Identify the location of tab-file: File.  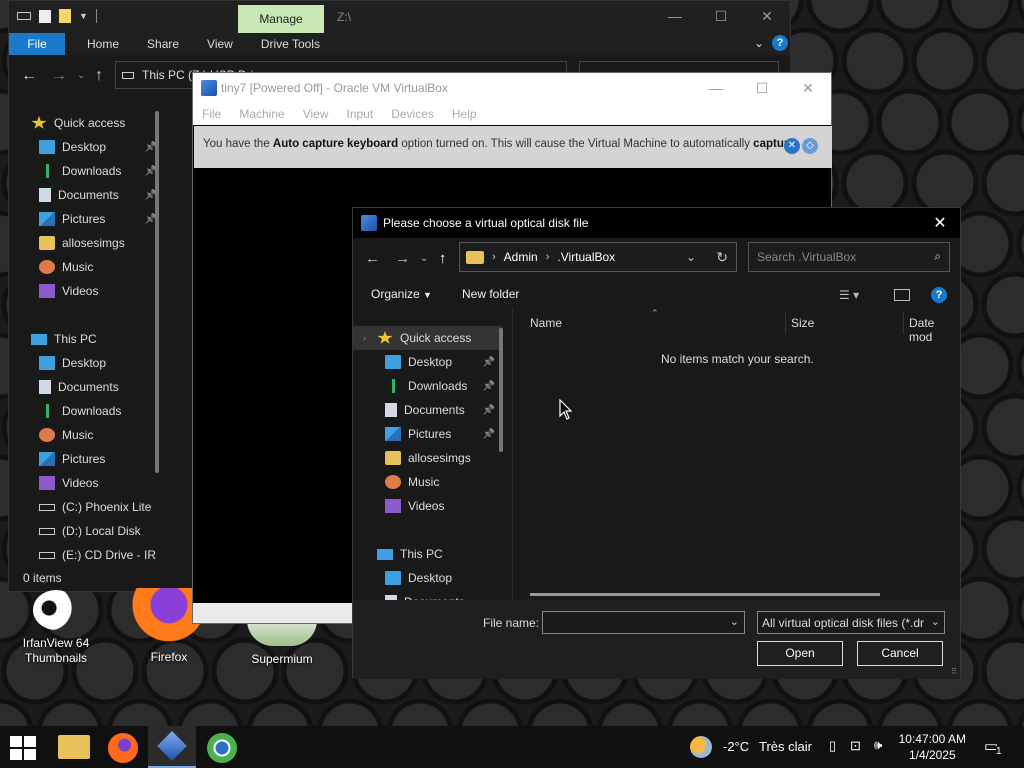
(37, 44).